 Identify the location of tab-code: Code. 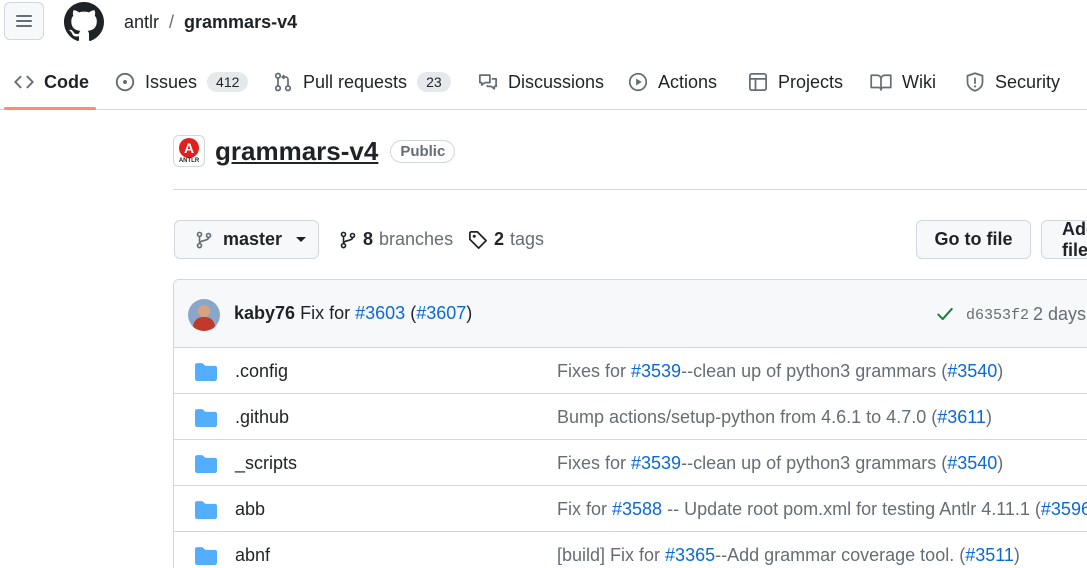
(51, 82).